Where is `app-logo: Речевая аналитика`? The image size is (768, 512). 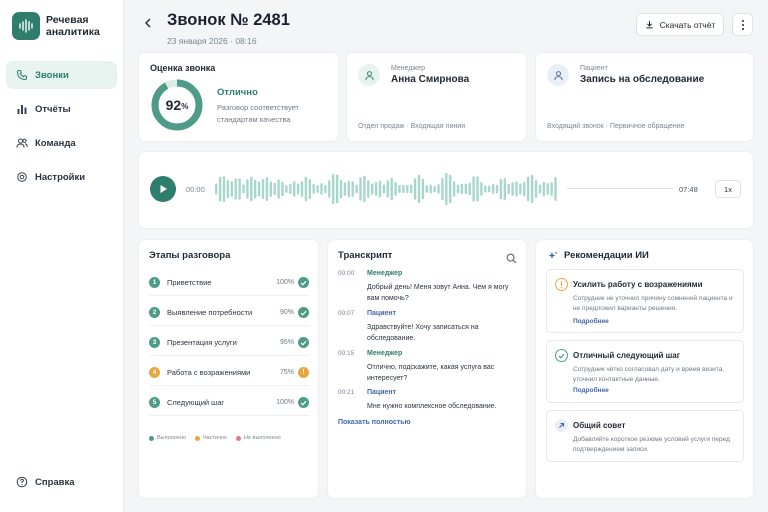
app-logo: Речевая аналитика is located at coordinates (64, 26).